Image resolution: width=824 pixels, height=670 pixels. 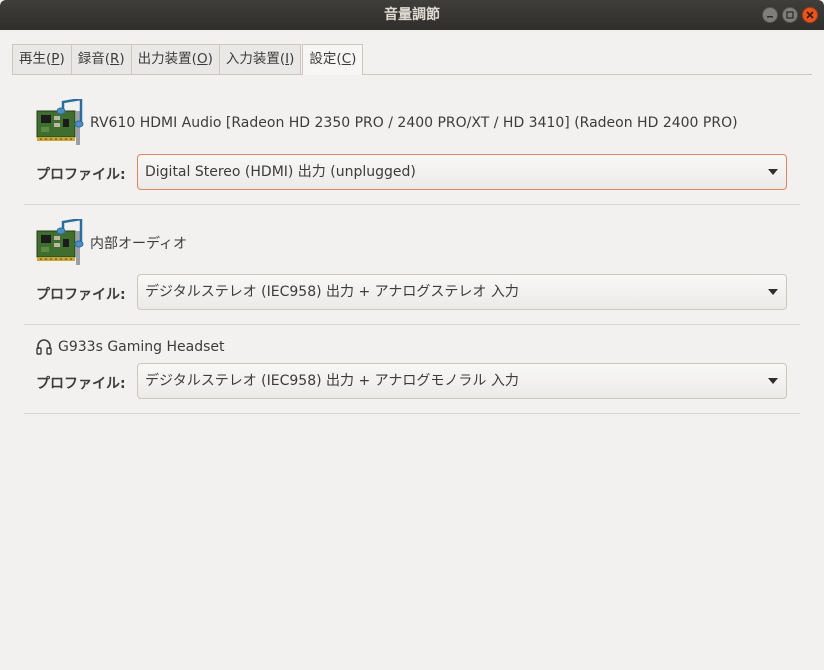 I want to click on profile-selected-value: デジタルステレオ (IEC958) 出力 + アナログモノラル 入力, so click(x=332, y=381).